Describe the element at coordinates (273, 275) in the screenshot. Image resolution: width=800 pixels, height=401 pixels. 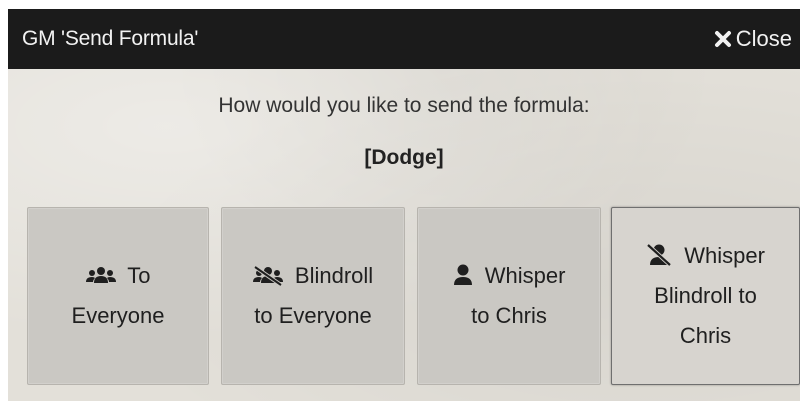
I see `users-slash-icon` at that location.